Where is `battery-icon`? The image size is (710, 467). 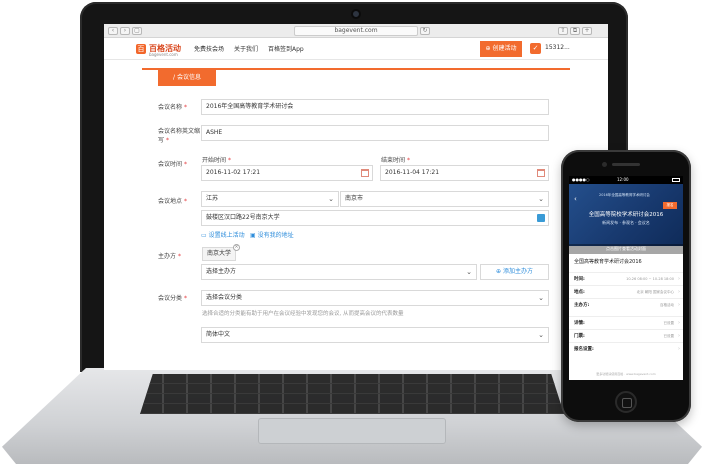 battery-icon is located at coordinates (676, 180).